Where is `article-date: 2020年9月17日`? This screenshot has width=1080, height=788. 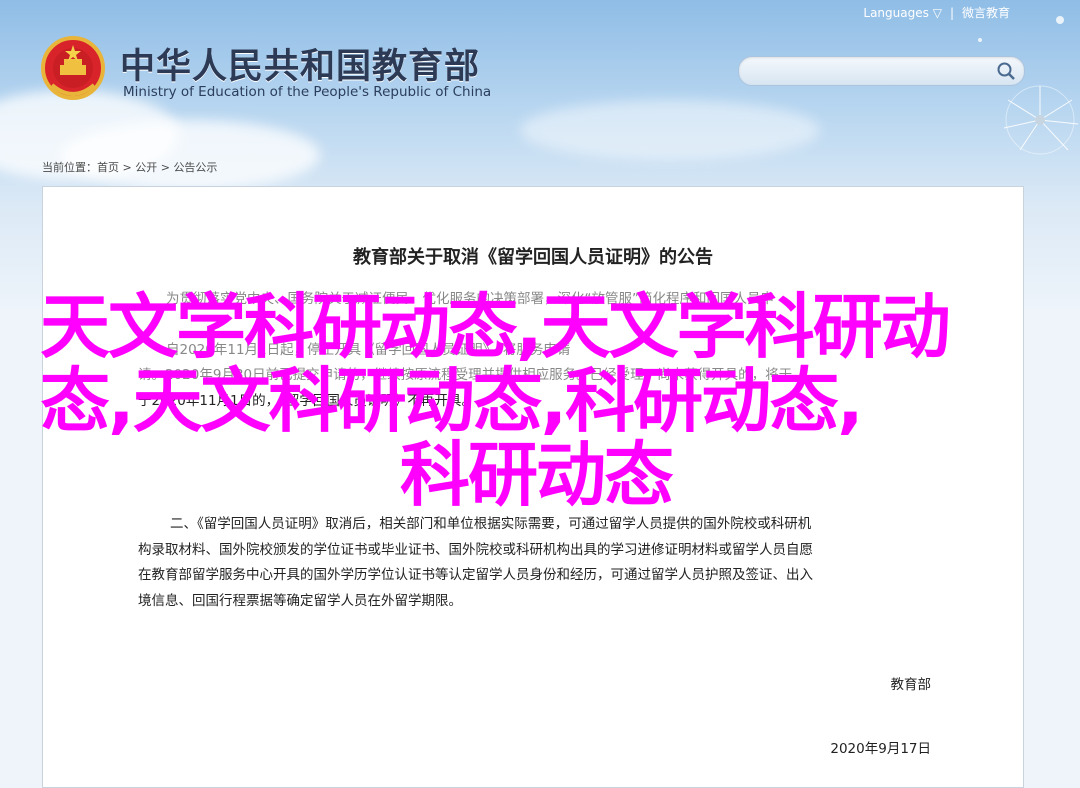
article-date: 2020年9月17日 is located at coordinates (880, 749).